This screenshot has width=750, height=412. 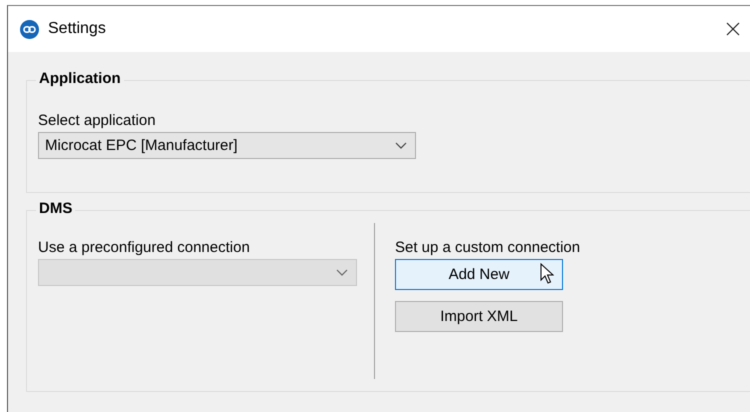 I want to click on action-button: Add New, so click(x=479, y=274).